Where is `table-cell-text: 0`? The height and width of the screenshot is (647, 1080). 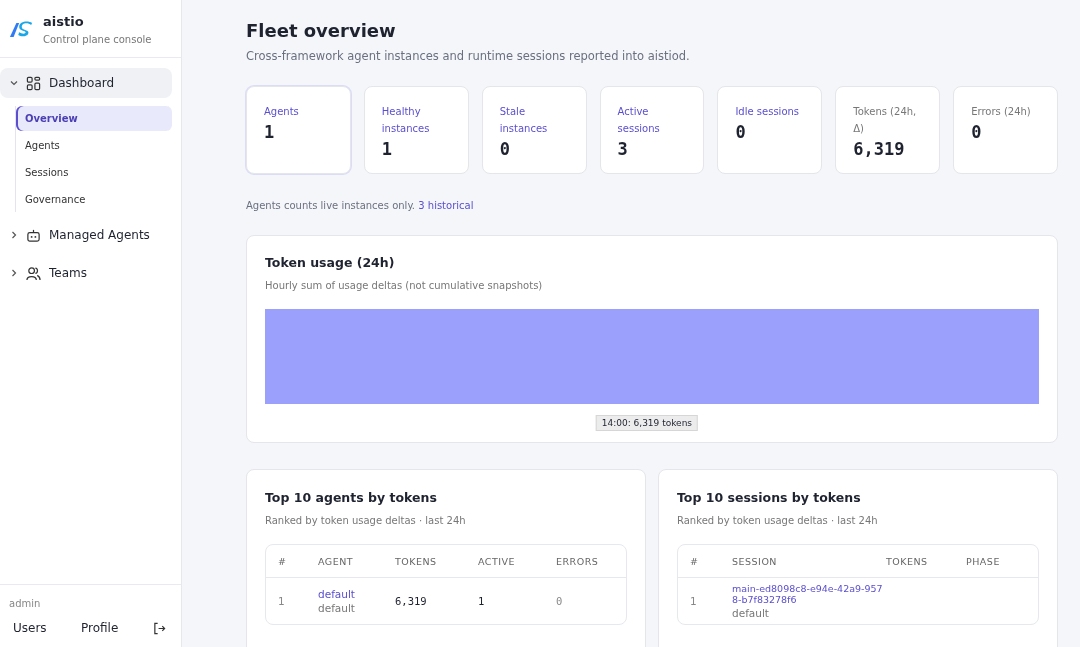
table-cell-text: 0 is located at coordinates (560, 601).